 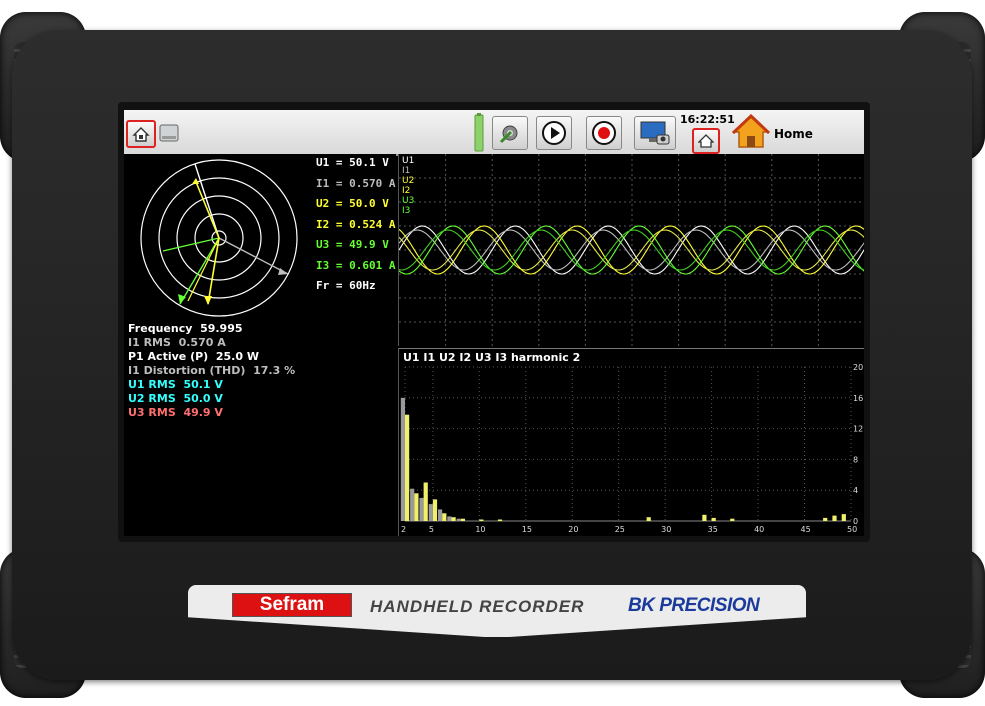 What do you see at coordinates (759, 529) in the screenshot?
I see `x-tick-label: 40` at bounding box center [759, 529].